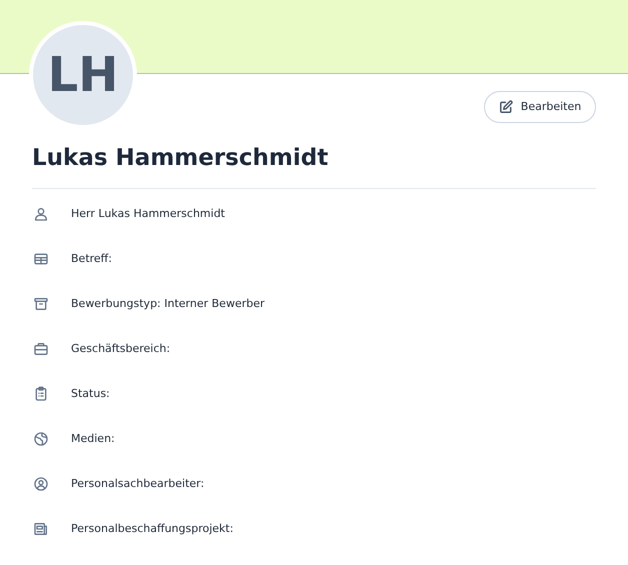 The width and height of the screenshot is (628, 565). Describe the element at coordinates (137, 484) in the screenshot. I see `detail-text: Personalsachbearbeiter:` at that location.